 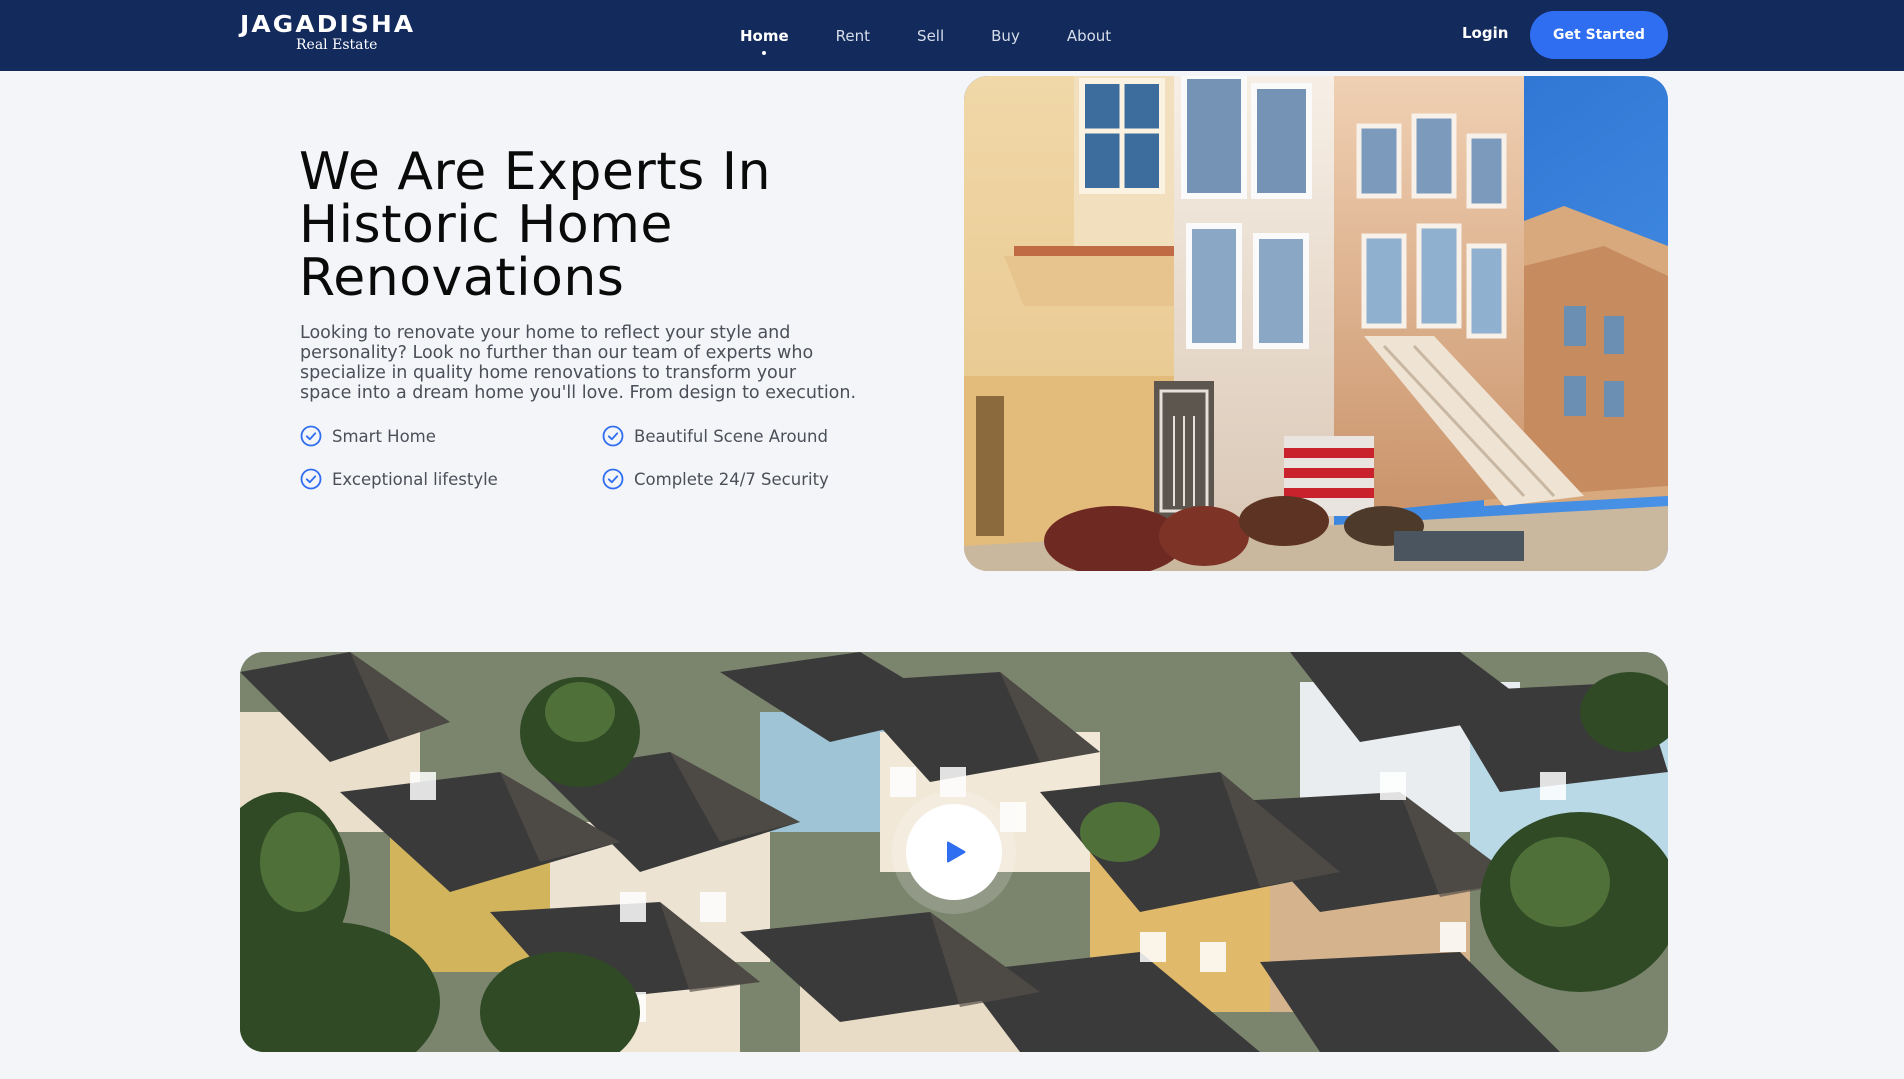 I want to click on feature-item: Beautiful Scene Around, so click(x=751, y=436).